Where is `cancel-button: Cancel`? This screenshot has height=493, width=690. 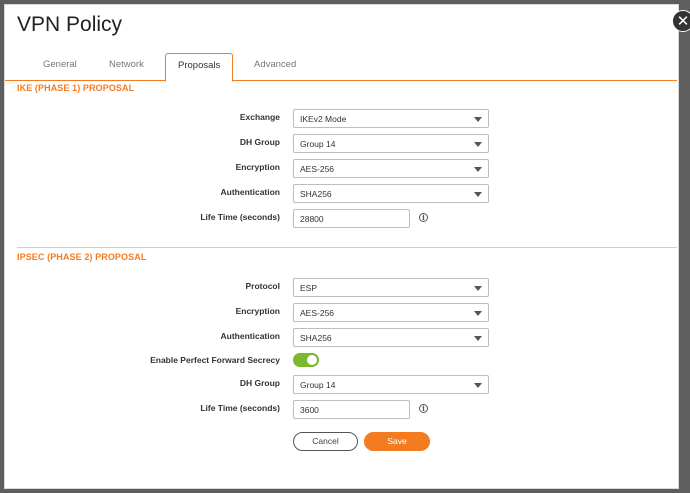
cancel-button: Cancel is located at coordinates (325, 441).